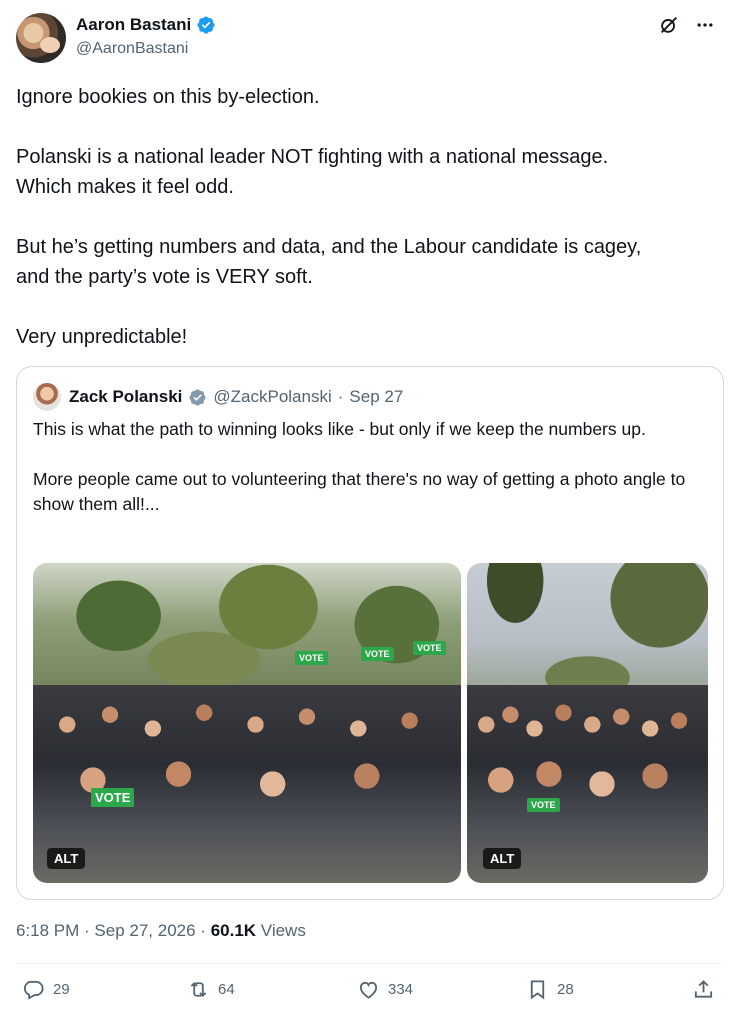  I want to click on reply-count: 29, so click(61, 989).